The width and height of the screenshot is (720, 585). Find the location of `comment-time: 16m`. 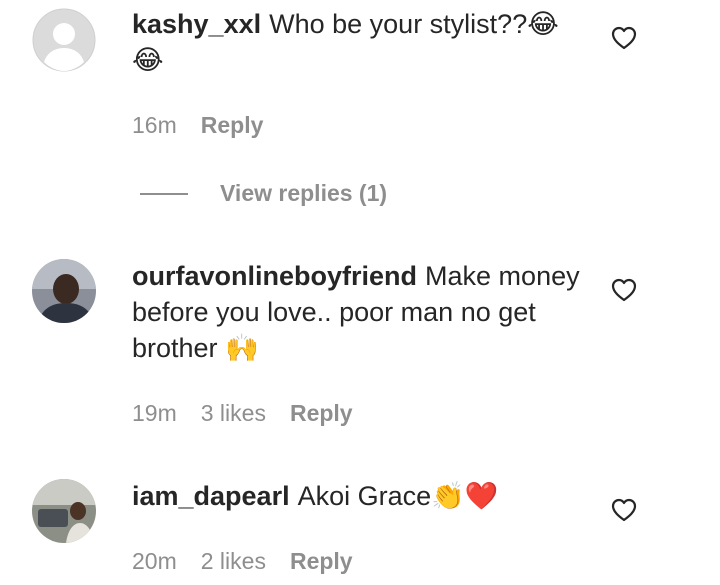

comment-time: 16m is located at coordinates (154, 125).